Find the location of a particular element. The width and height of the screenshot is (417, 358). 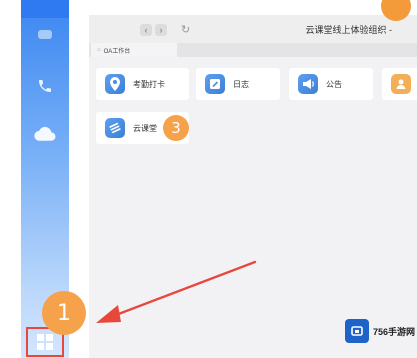

app-partial is located at coordinates (399, 84).